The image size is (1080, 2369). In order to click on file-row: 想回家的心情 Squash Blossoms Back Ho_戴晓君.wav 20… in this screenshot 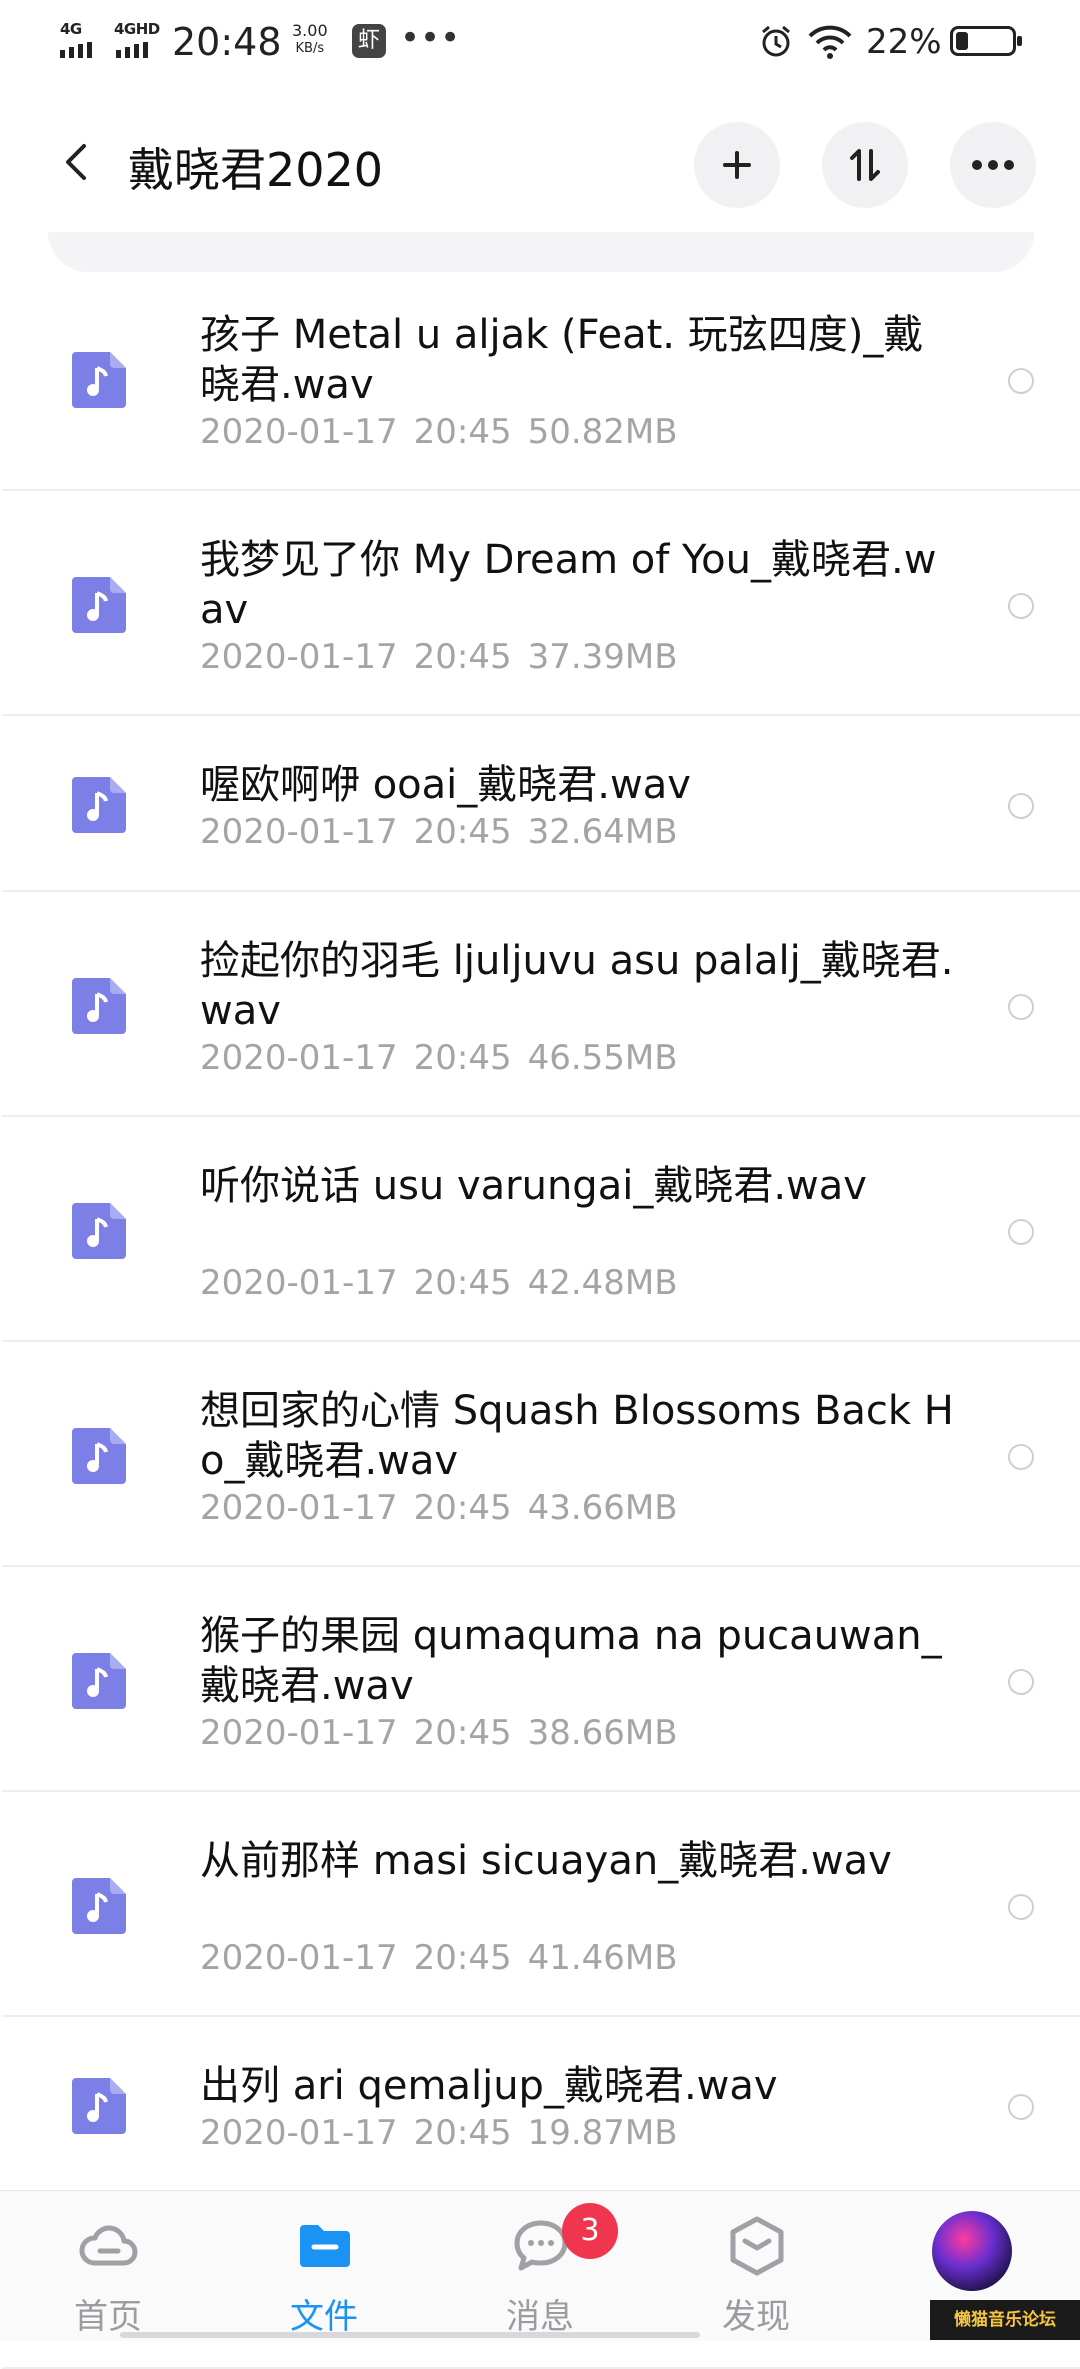, I will do `click(540, 1454)`.